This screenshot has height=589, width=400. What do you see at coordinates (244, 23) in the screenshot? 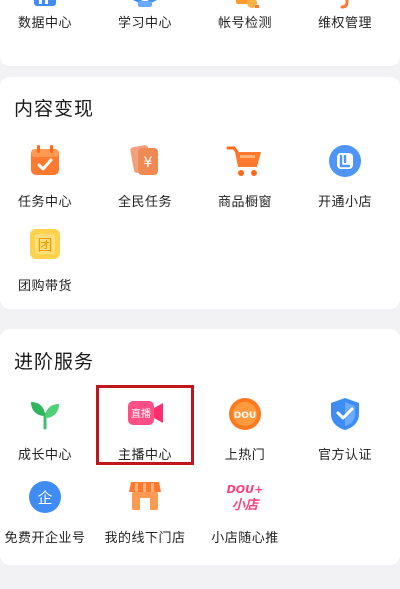
I see `grid-item-label: 帐号检测` at bounding box center [244, 23].